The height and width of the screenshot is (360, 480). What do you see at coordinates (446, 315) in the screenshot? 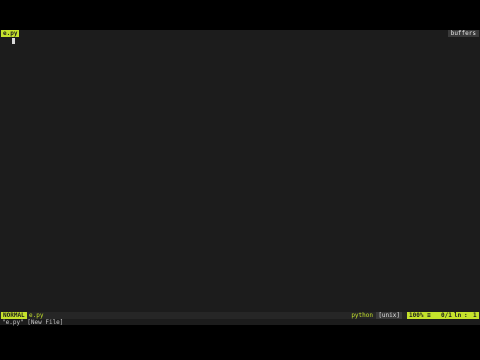
I see `status-line-info: 0/1` at bounding box center [446, 315].